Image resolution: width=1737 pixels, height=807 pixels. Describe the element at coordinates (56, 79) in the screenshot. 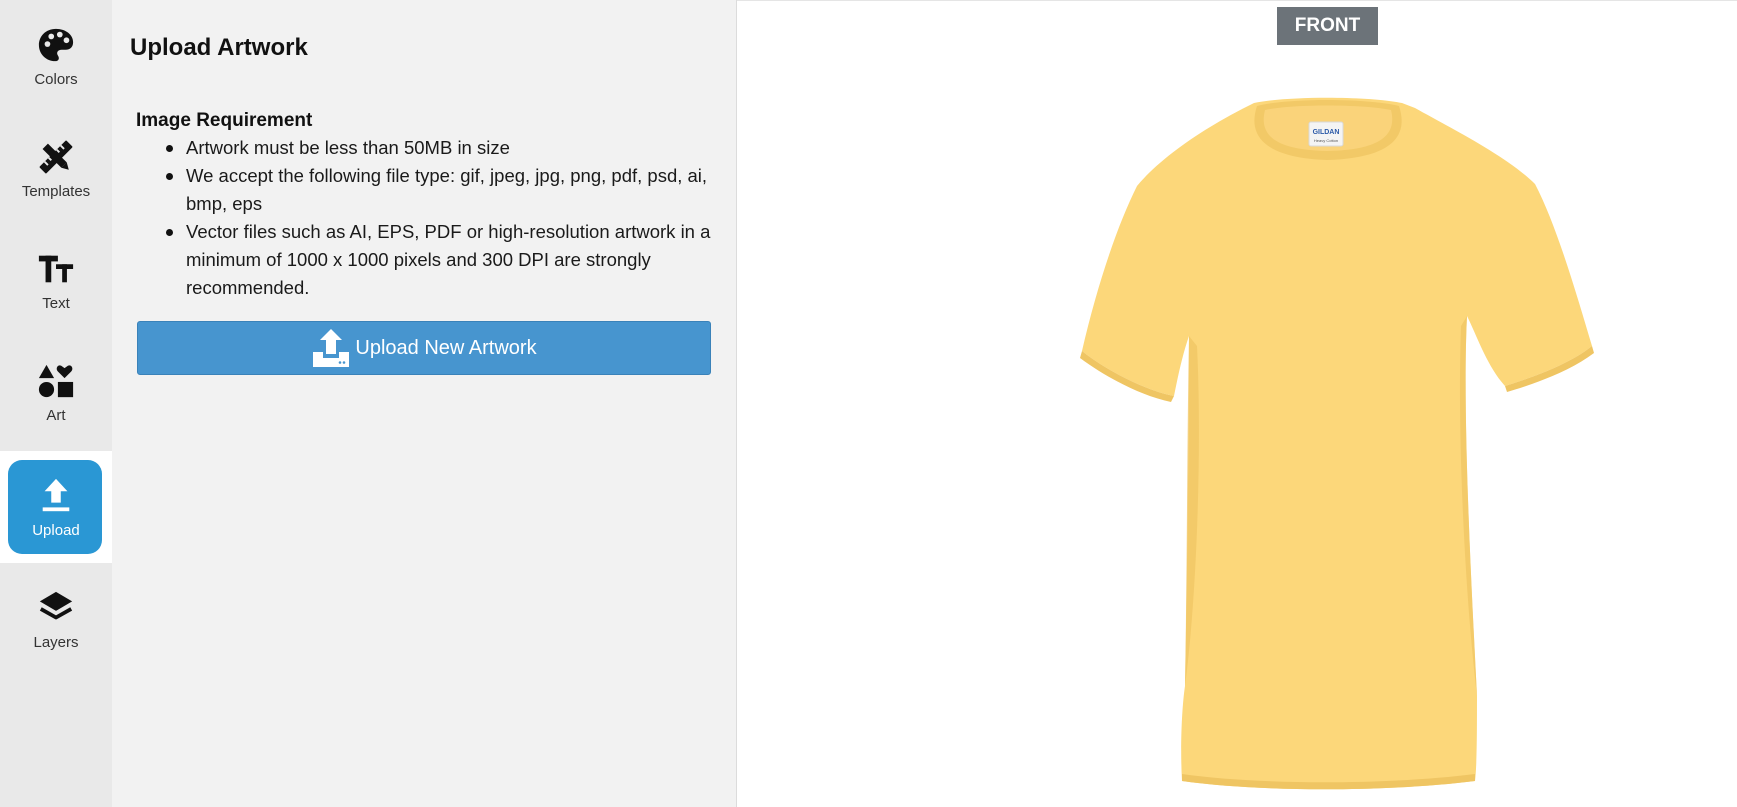

I see `sidebar-label-colors: Colors` at that location.